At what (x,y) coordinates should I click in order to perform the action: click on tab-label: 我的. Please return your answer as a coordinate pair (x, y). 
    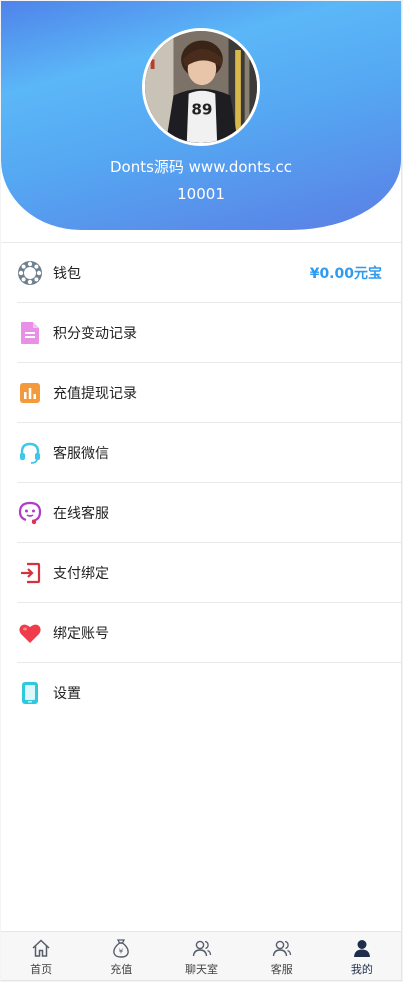
    Looking at the image, I should click on (361, 969).